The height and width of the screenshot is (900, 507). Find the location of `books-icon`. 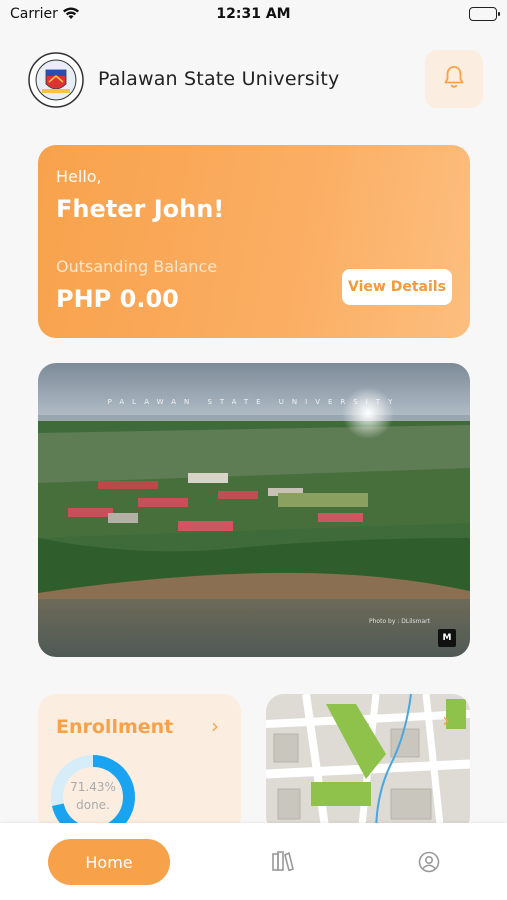

books-icon is located at coordinates (283, 863).